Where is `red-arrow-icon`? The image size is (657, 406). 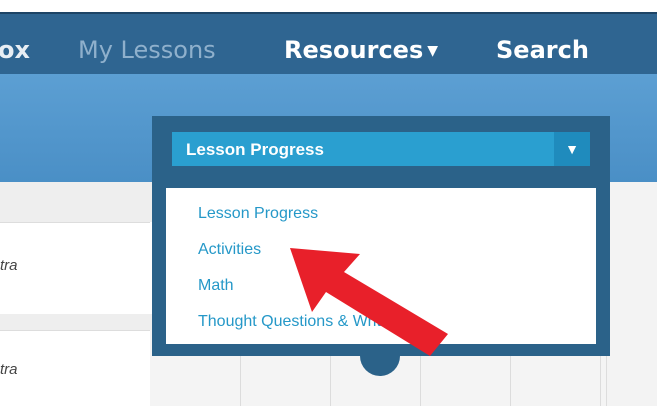
red-arrow-icon is located at coordinates (369, 302).